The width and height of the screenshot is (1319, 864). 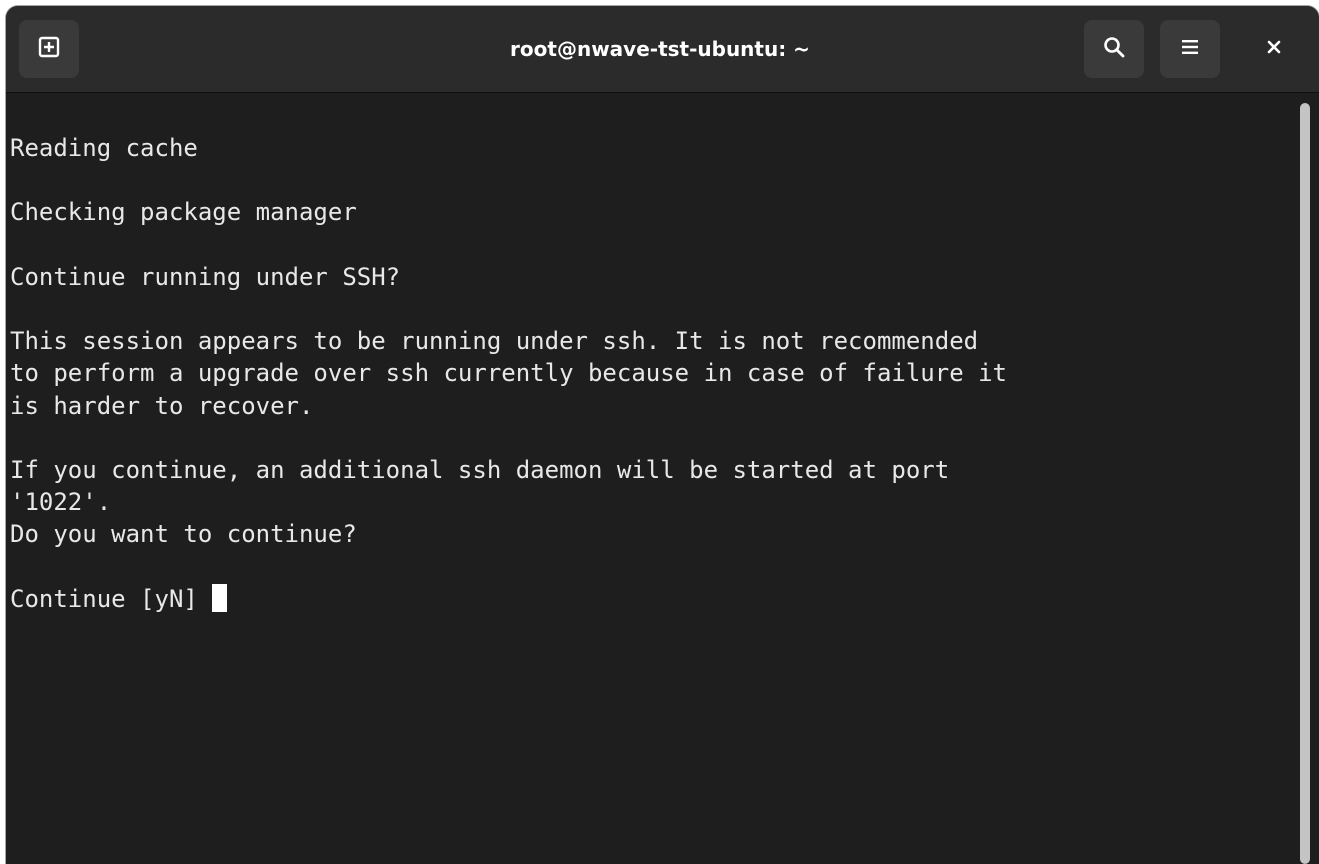 I want to click on search-icon, so click(x=1114, y=49).